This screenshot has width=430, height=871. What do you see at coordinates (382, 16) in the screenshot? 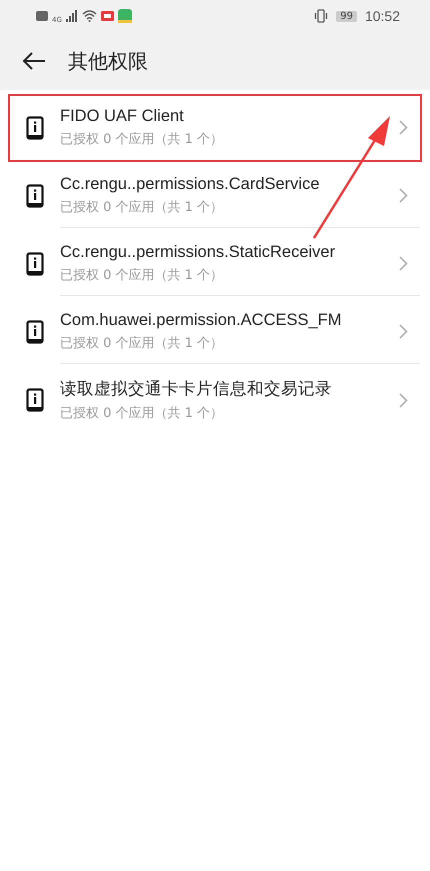
I see `clock-time: 10:52` at bounding box center [382, 16].